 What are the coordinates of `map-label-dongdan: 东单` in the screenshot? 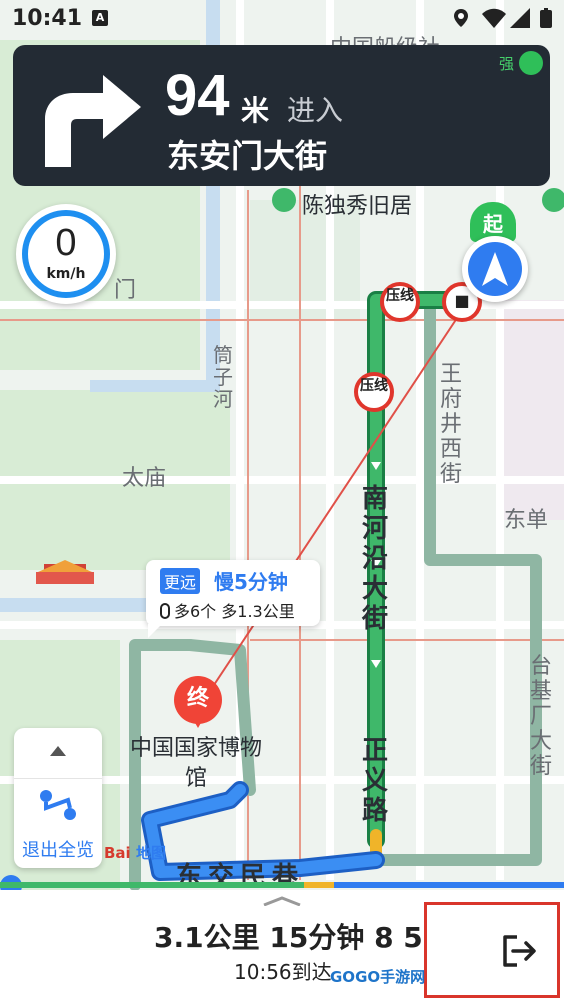 It's located at (526, 520).